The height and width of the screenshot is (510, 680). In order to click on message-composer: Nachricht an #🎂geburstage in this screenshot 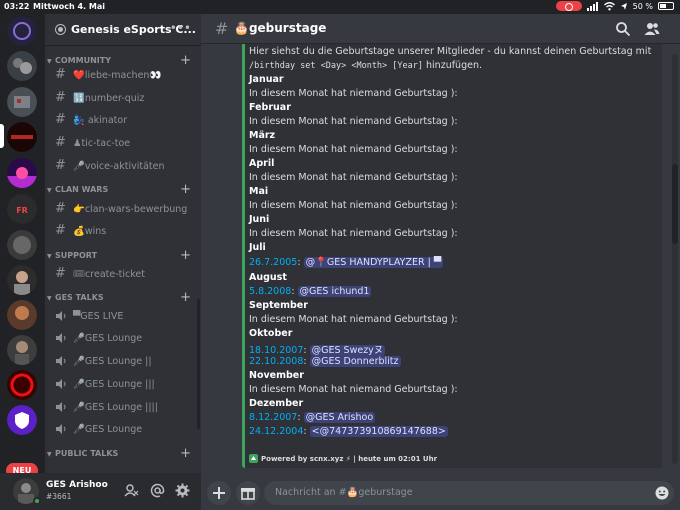, I will do `click(440, 493)`.